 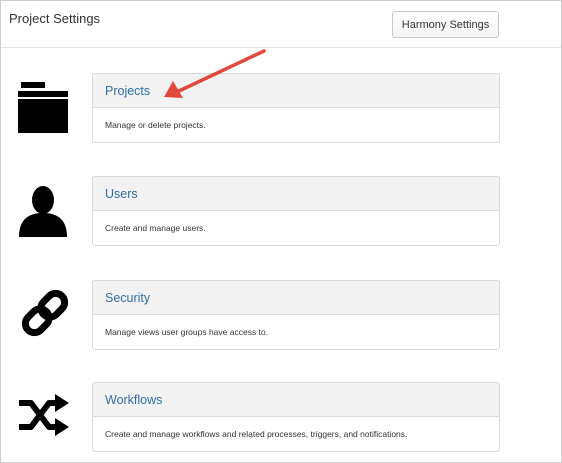 I want to click on shuffle-icon, so click(x=43, y=415).